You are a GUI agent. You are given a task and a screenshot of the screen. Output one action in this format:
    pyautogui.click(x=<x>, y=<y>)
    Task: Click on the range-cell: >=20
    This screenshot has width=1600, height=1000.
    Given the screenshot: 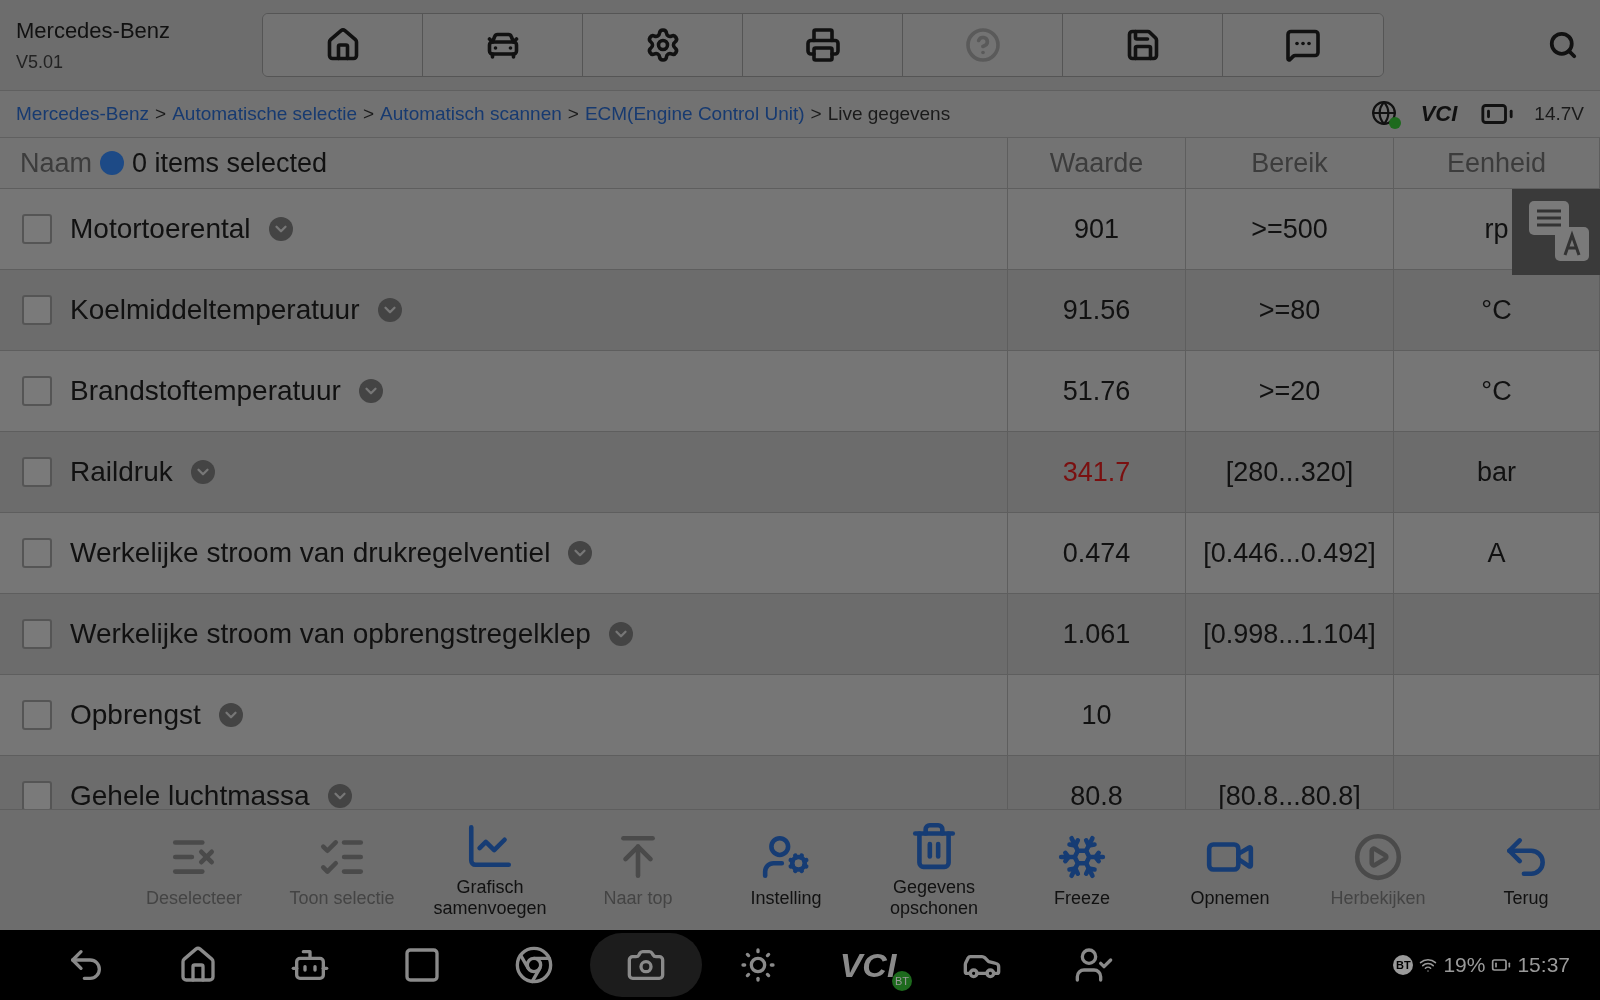 What is the action you would take?
    pyautogui.click(x=1290, y=391)
    